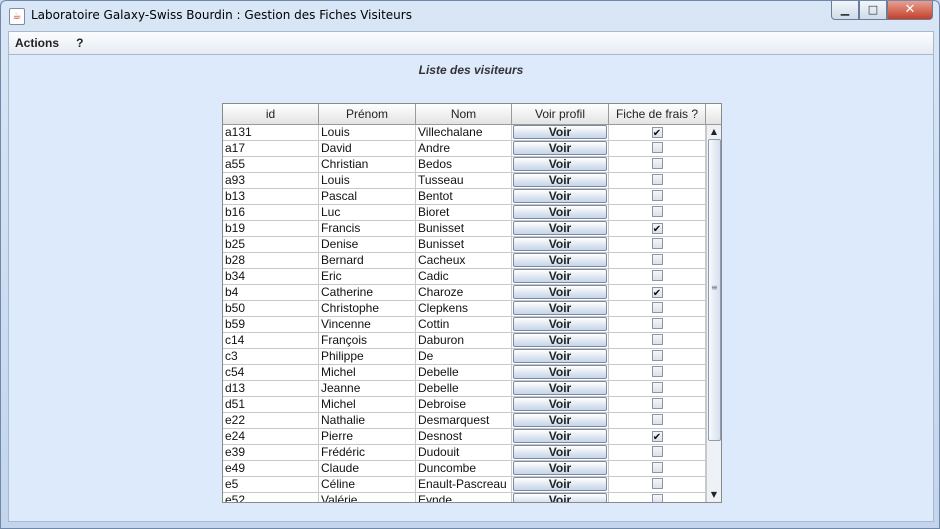  What do you see at coordinates (464, 114) in the screenshot?
I see `column-header-nom: Nom` at bounding box center [464, 114].